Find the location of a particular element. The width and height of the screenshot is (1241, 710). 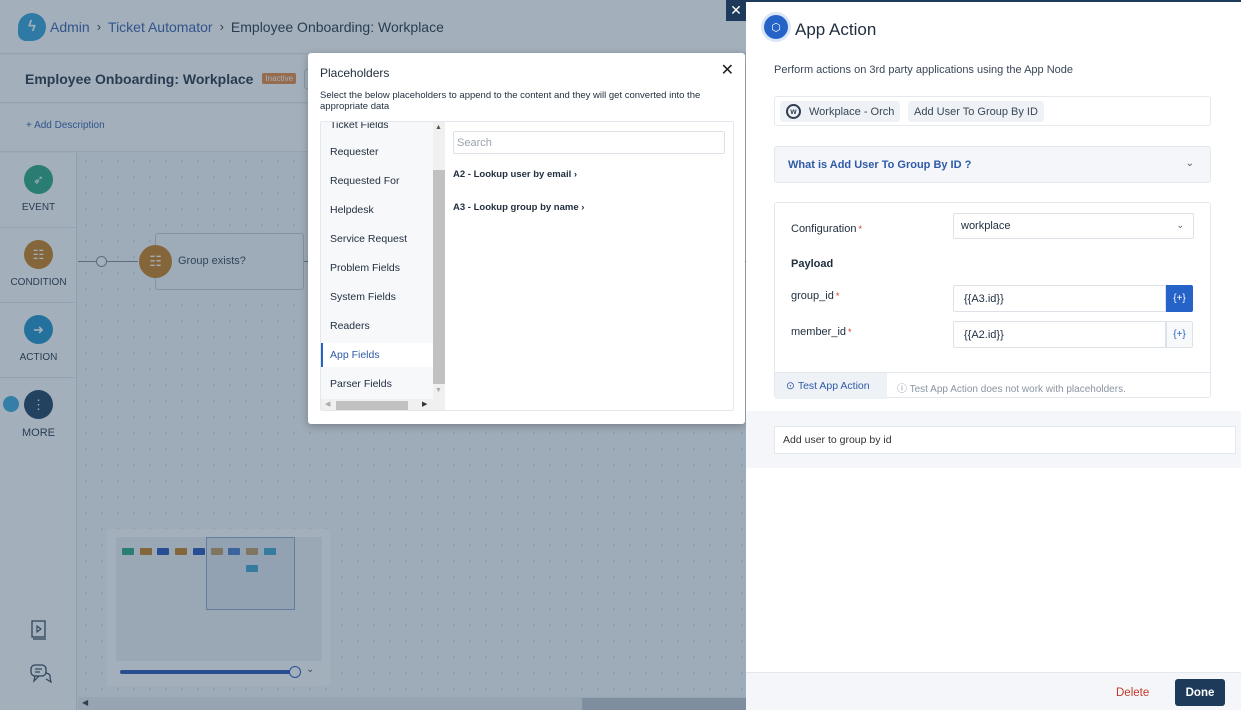

group-id-label: group_id * is located at coordinates (815, 296).